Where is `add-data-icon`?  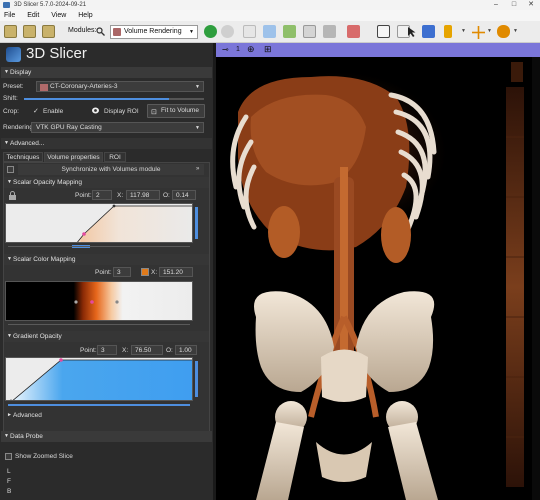
add-data-icon is located at coordinates (29, 31).